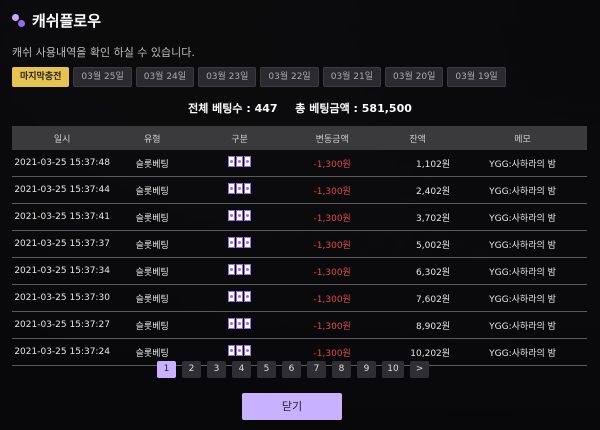 The height and width of the screenshot is (430, 600). I want to click on betting-summary: 전체 베팅수 : 447 총 베팅금액 : 581,500, so click(300, 108).